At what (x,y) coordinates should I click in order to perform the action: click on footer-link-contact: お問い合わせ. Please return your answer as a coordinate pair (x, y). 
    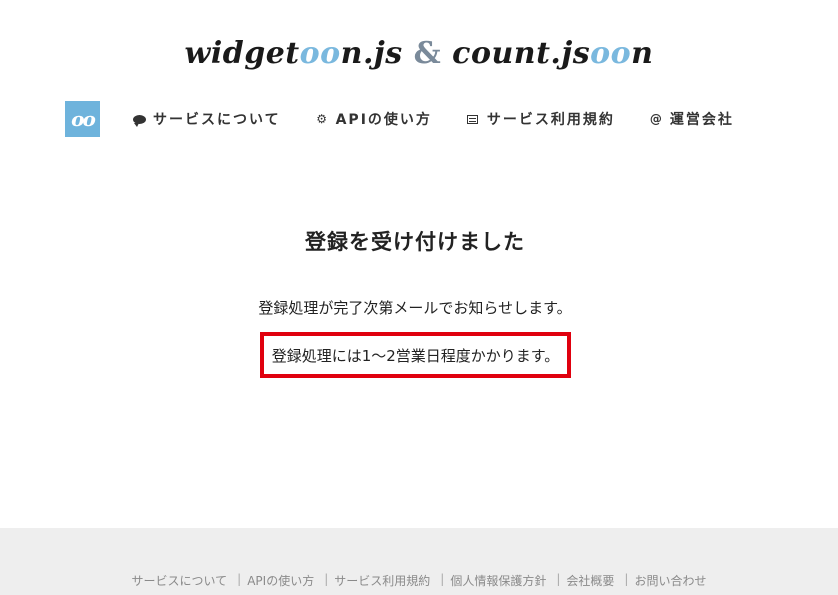
    Looking at the image, I should click on (670, 580).